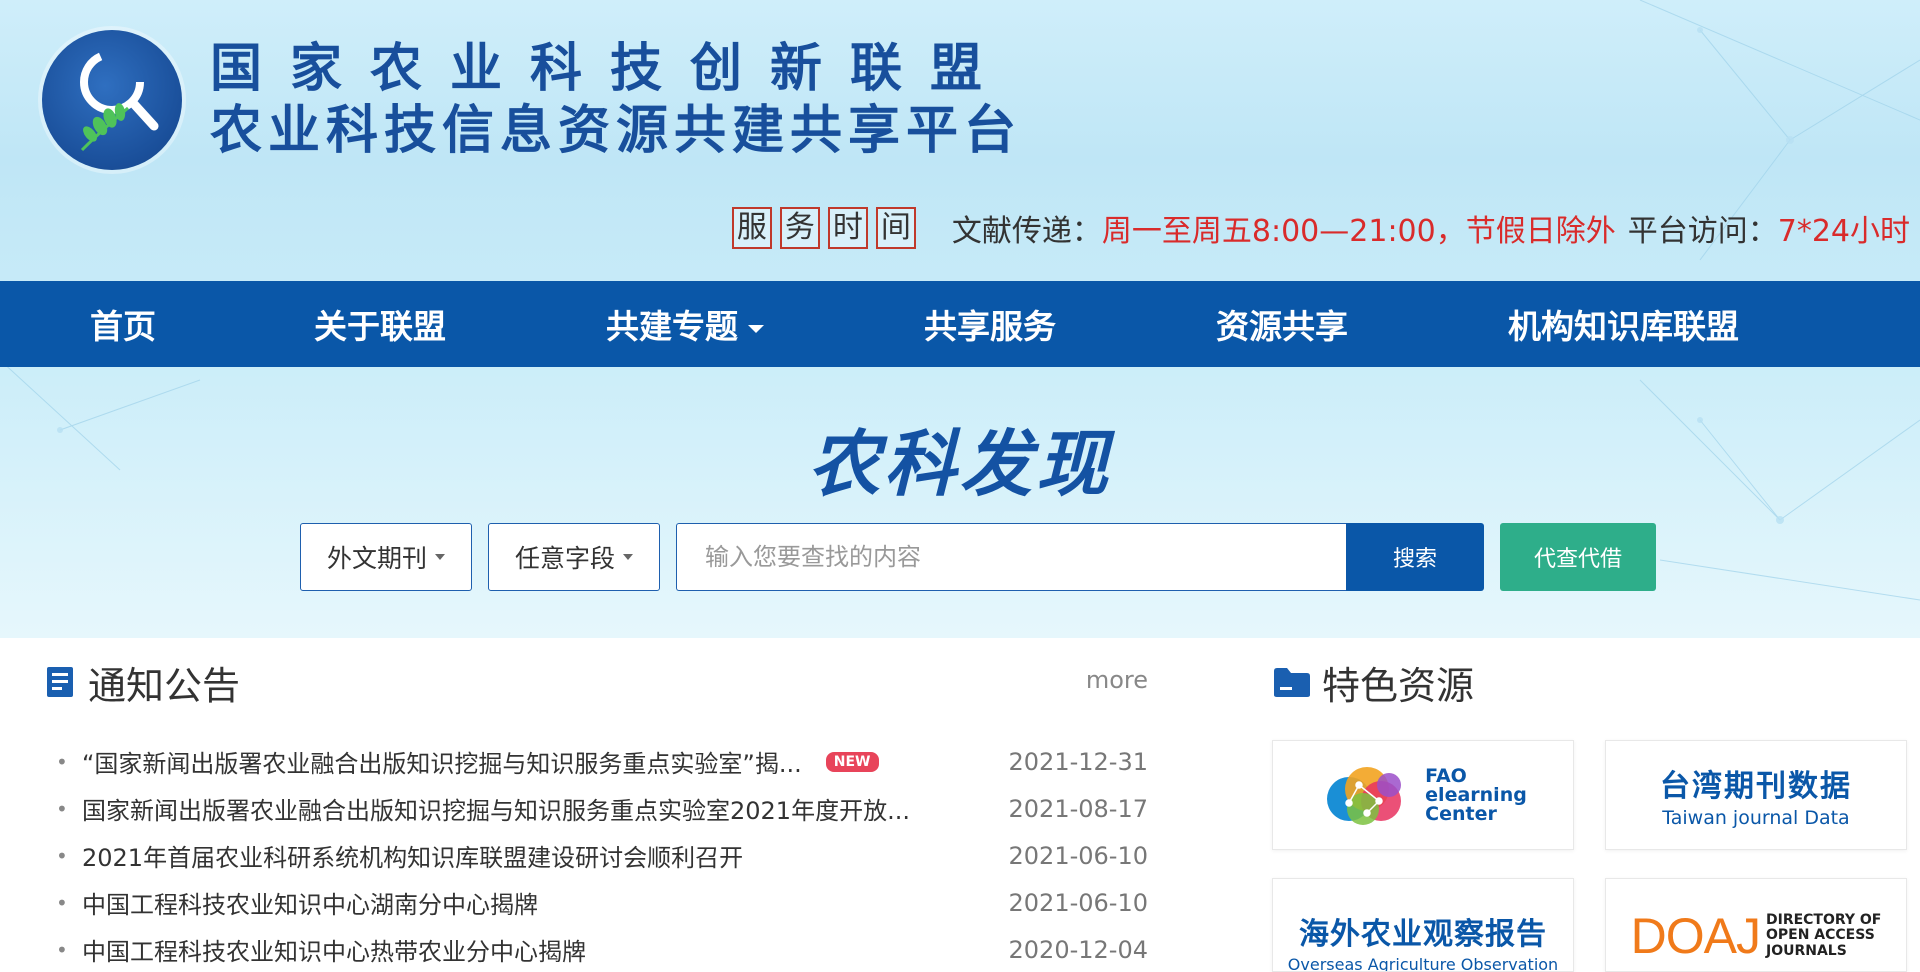 The image size is (1920, 972). What do you see at coordinates (756, 328) in the screenshot?
I see `chevron-down-icon` at bounding box center [756, 328].